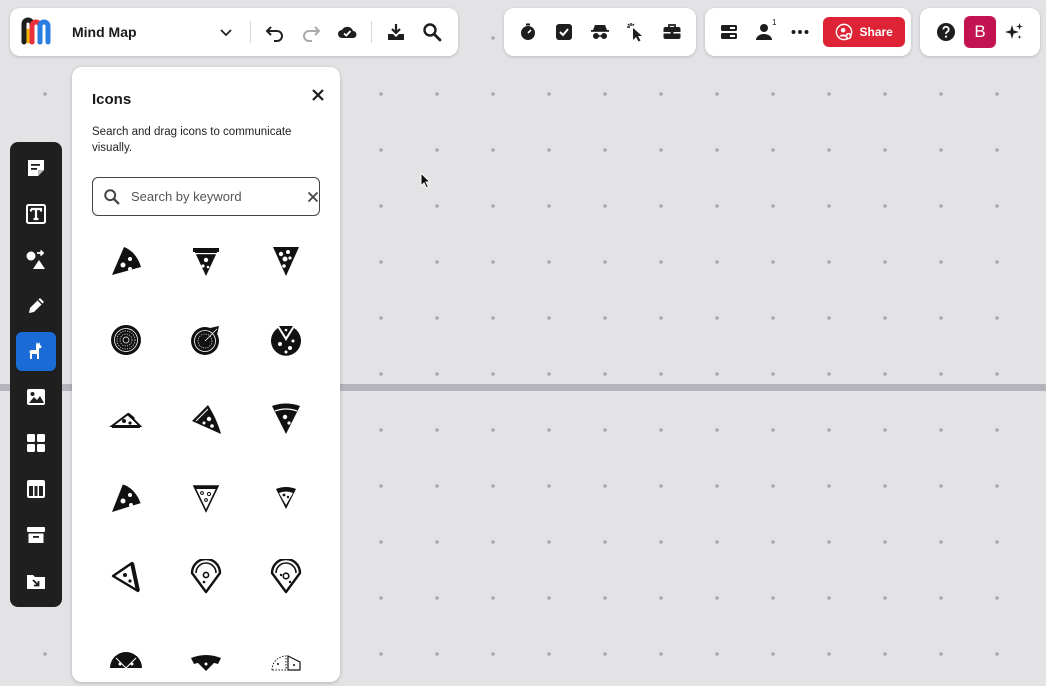 This screenshot has width=1046, height=686. Describe the element at coordinates (799, 32) in the screenshot. I see `more-icon` at that location.